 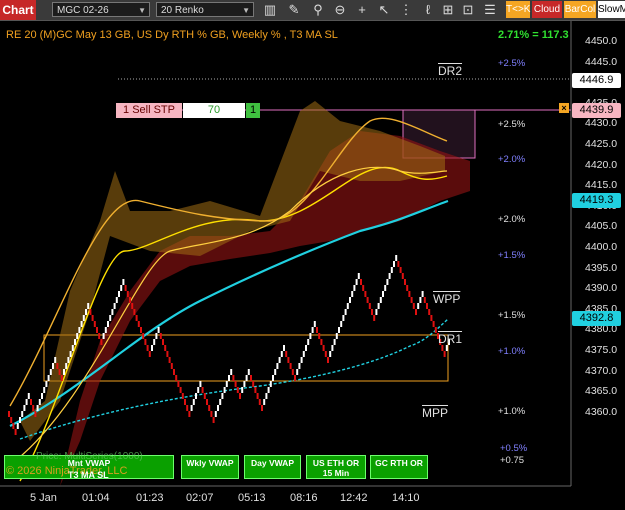 I want to click on crosshair-icon: +, so click(x=362, y=10).